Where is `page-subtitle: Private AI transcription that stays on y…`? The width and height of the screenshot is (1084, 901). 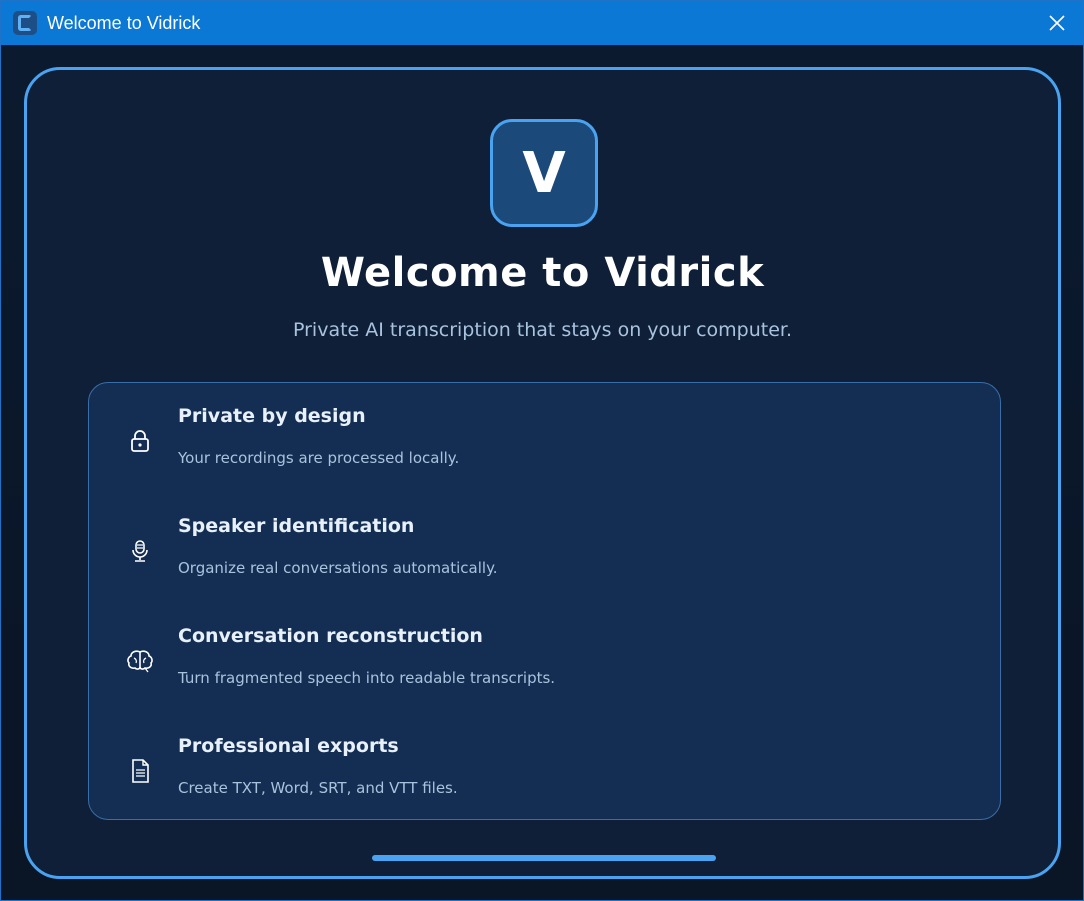 page-subtitle: Private AI transcription that stays on y… is located at coordinates (542, 330).